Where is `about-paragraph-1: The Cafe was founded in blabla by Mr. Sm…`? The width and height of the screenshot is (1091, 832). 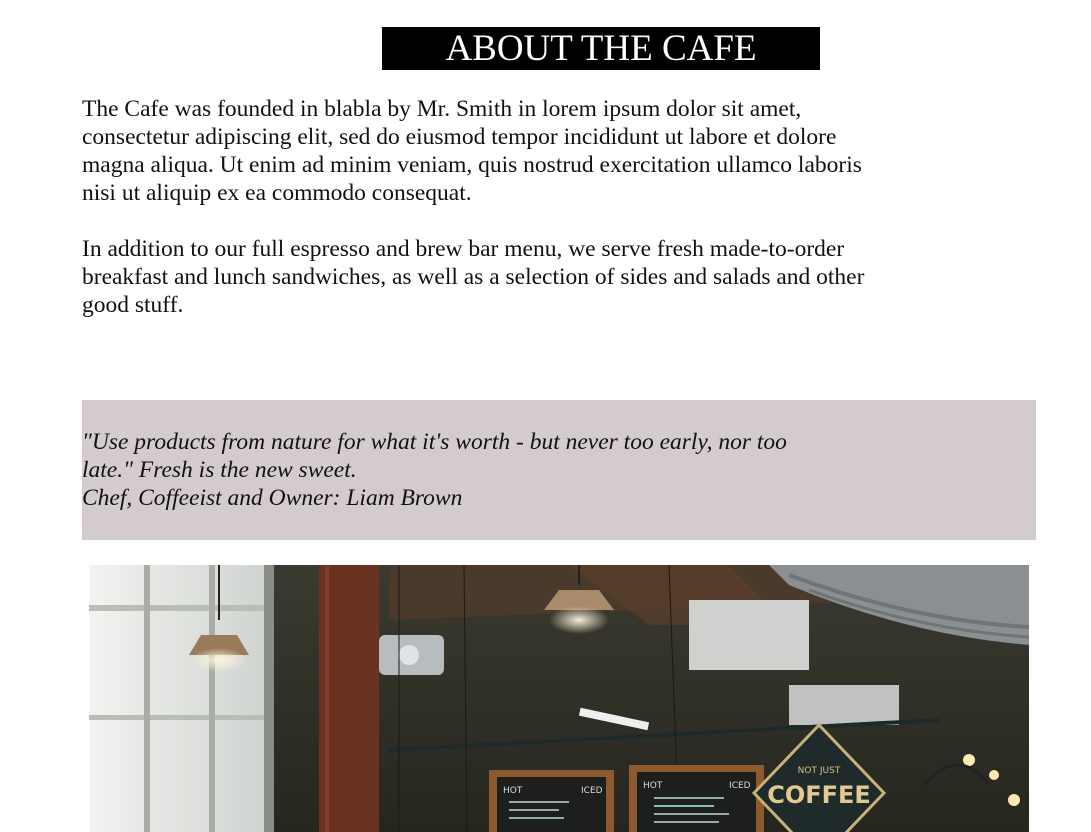 about-paragraph-1: The Cafe was founded in blabla by Mr. Sm… is located at coordinates (472, 151).